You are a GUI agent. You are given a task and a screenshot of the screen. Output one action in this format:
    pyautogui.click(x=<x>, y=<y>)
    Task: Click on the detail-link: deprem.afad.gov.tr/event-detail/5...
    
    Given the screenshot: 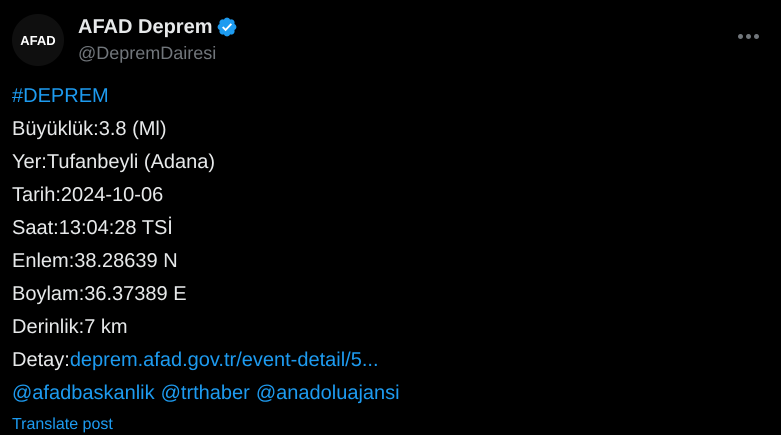 What is the action you would take?
    pyautogui.click(x=224, y=360)
    